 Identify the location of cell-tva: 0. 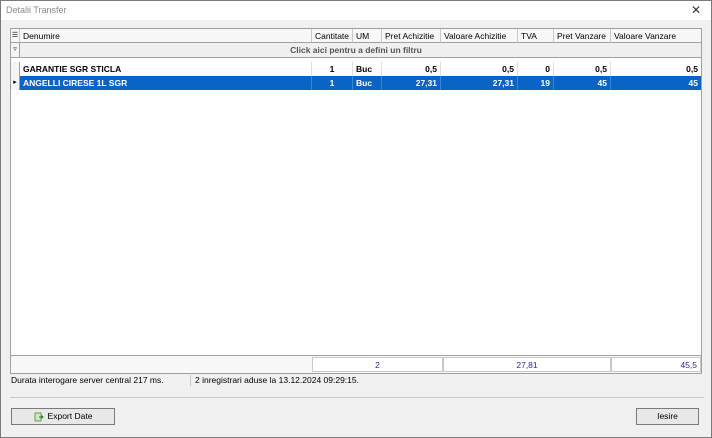
(536, 69).